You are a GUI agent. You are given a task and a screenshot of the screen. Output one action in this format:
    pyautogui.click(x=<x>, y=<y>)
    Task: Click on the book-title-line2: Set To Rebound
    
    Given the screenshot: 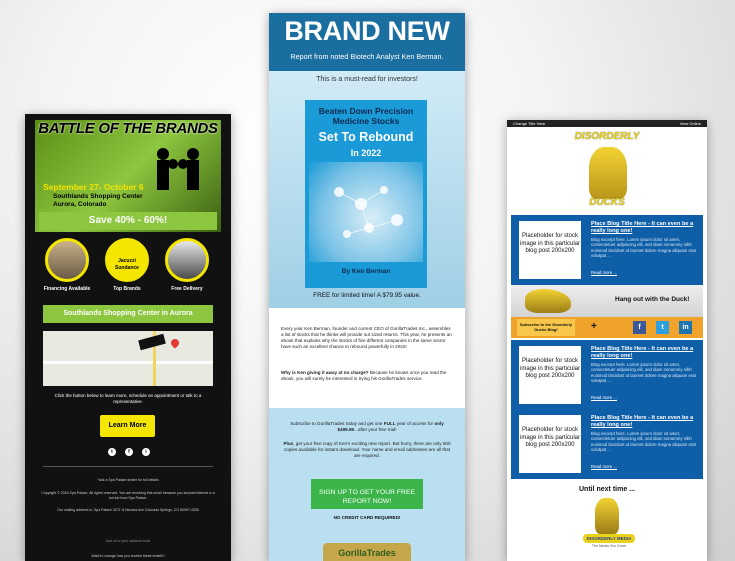 What is the action you would take?
    pyautogui.click(x=366, y=137)
    